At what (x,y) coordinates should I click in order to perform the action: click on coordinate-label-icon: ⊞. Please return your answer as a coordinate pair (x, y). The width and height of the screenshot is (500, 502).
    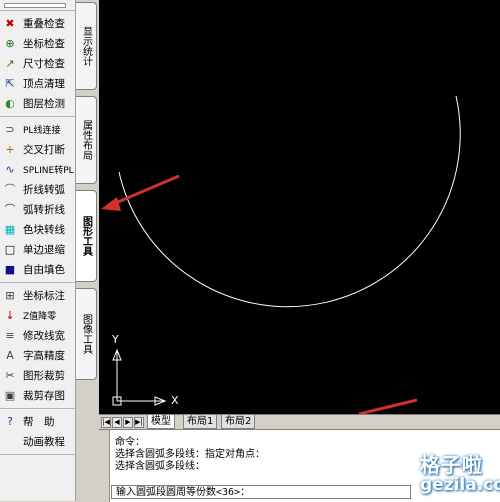
    Looking at the image, I should click on (10, 295).